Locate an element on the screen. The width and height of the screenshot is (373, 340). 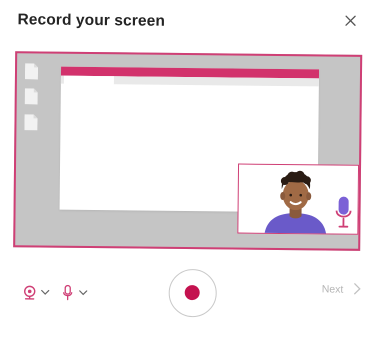
microphone-illustration-icon is located at coordinates (343, 212).